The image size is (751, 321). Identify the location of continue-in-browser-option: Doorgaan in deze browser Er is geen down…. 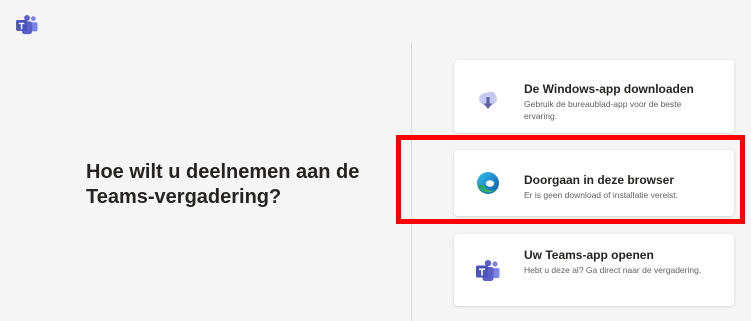
(594, 183).